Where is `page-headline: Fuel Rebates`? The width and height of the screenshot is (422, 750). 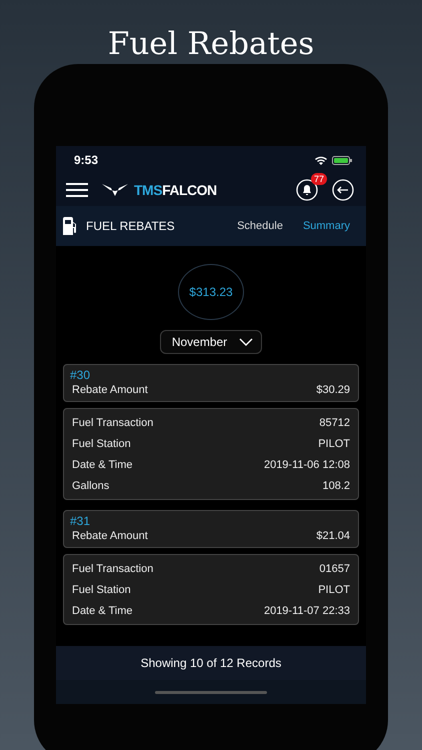
page-headline: Fuel Rebates is located at coordinates (211, 44).